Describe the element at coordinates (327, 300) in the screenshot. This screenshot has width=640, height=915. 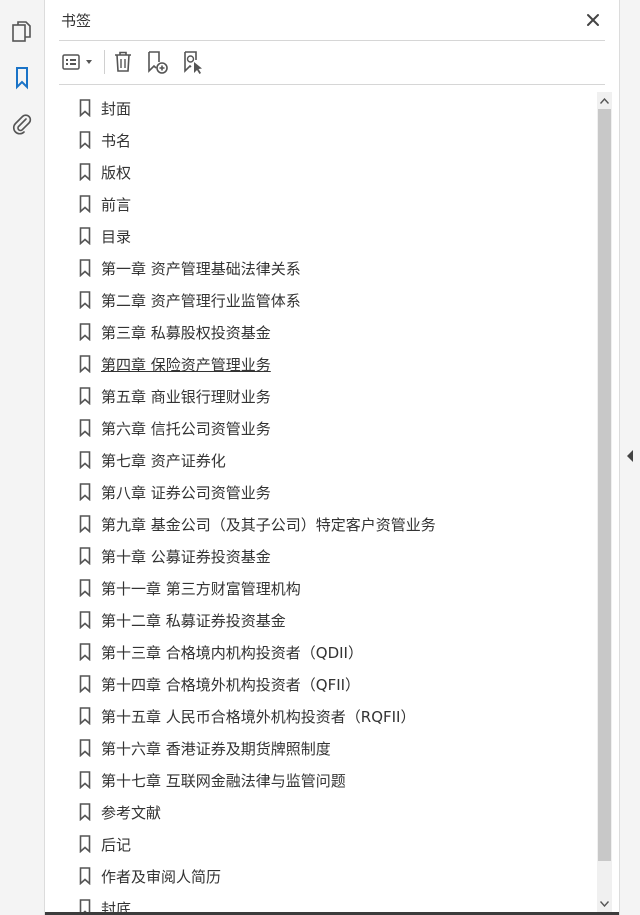
I see `bookmark-item: 第二章 资产管理行业监管体系` at that location.